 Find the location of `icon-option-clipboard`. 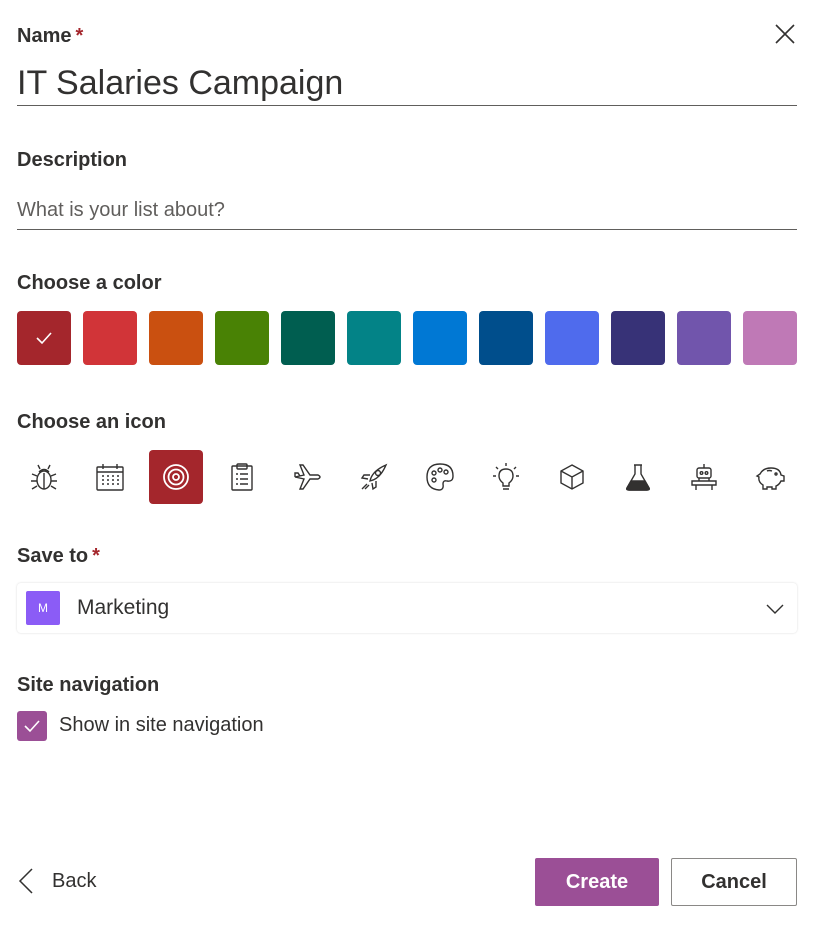

icon-option-clipboard is located at coordinates (242, 477).